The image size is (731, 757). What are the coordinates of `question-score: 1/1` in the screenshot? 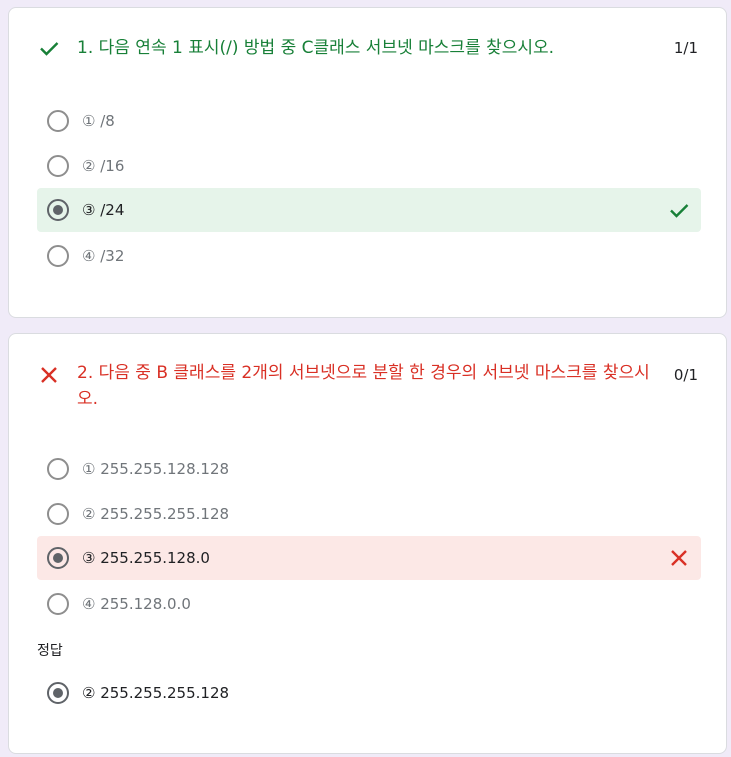 It's located at (685, 48).